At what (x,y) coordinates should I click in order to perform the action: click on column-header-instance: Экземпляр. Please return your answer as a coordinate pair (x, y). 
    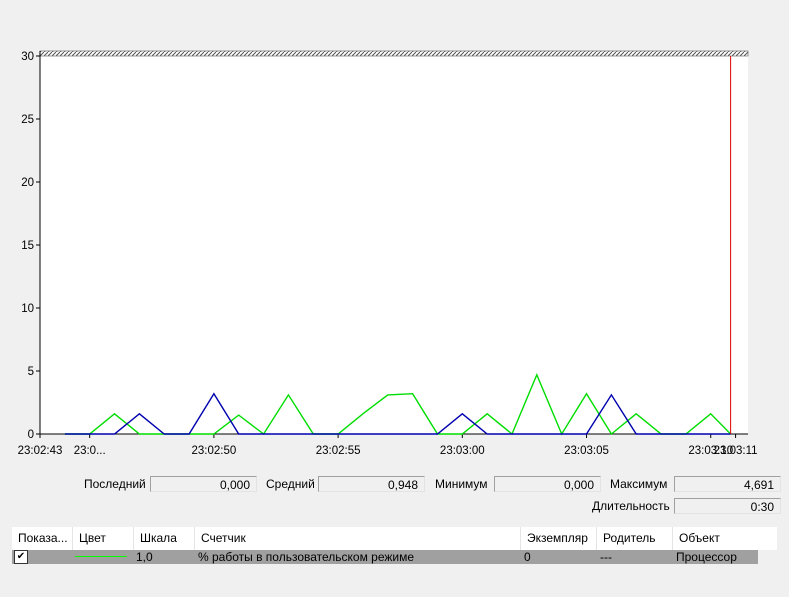
    Looking at the image, I should click on (559, 538).